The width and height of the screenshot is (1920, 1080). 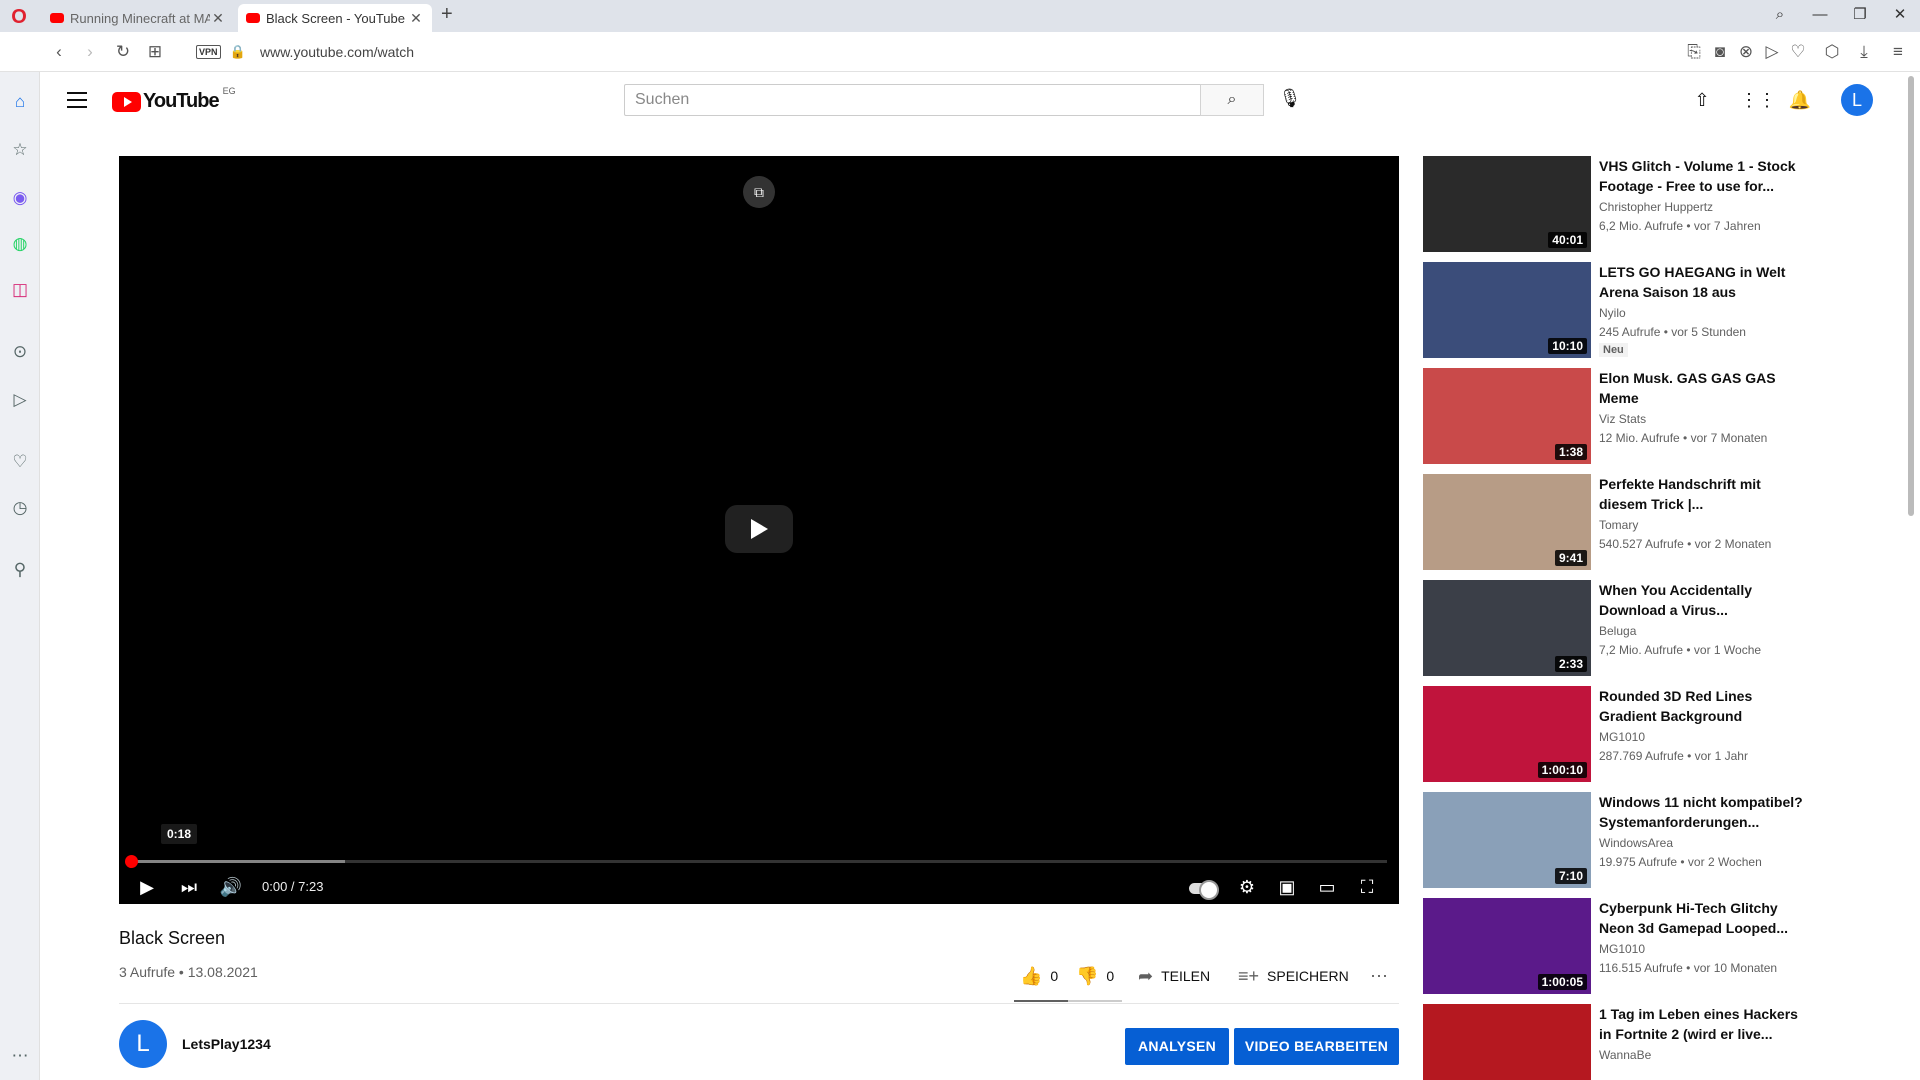 What do you see at coordinates (1622, 419) in the screenshot?
I see `recommendation-channel: Viz Stats` at bounding box center [1622, 419].